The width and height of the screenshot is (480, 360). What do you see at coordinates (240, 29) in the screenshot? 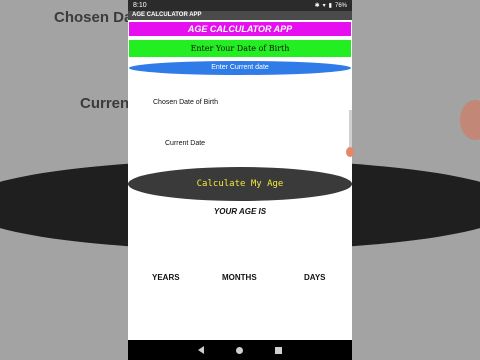
I see `page-title: AGE CALCULATOR APP` at bounding box center [240, 29].